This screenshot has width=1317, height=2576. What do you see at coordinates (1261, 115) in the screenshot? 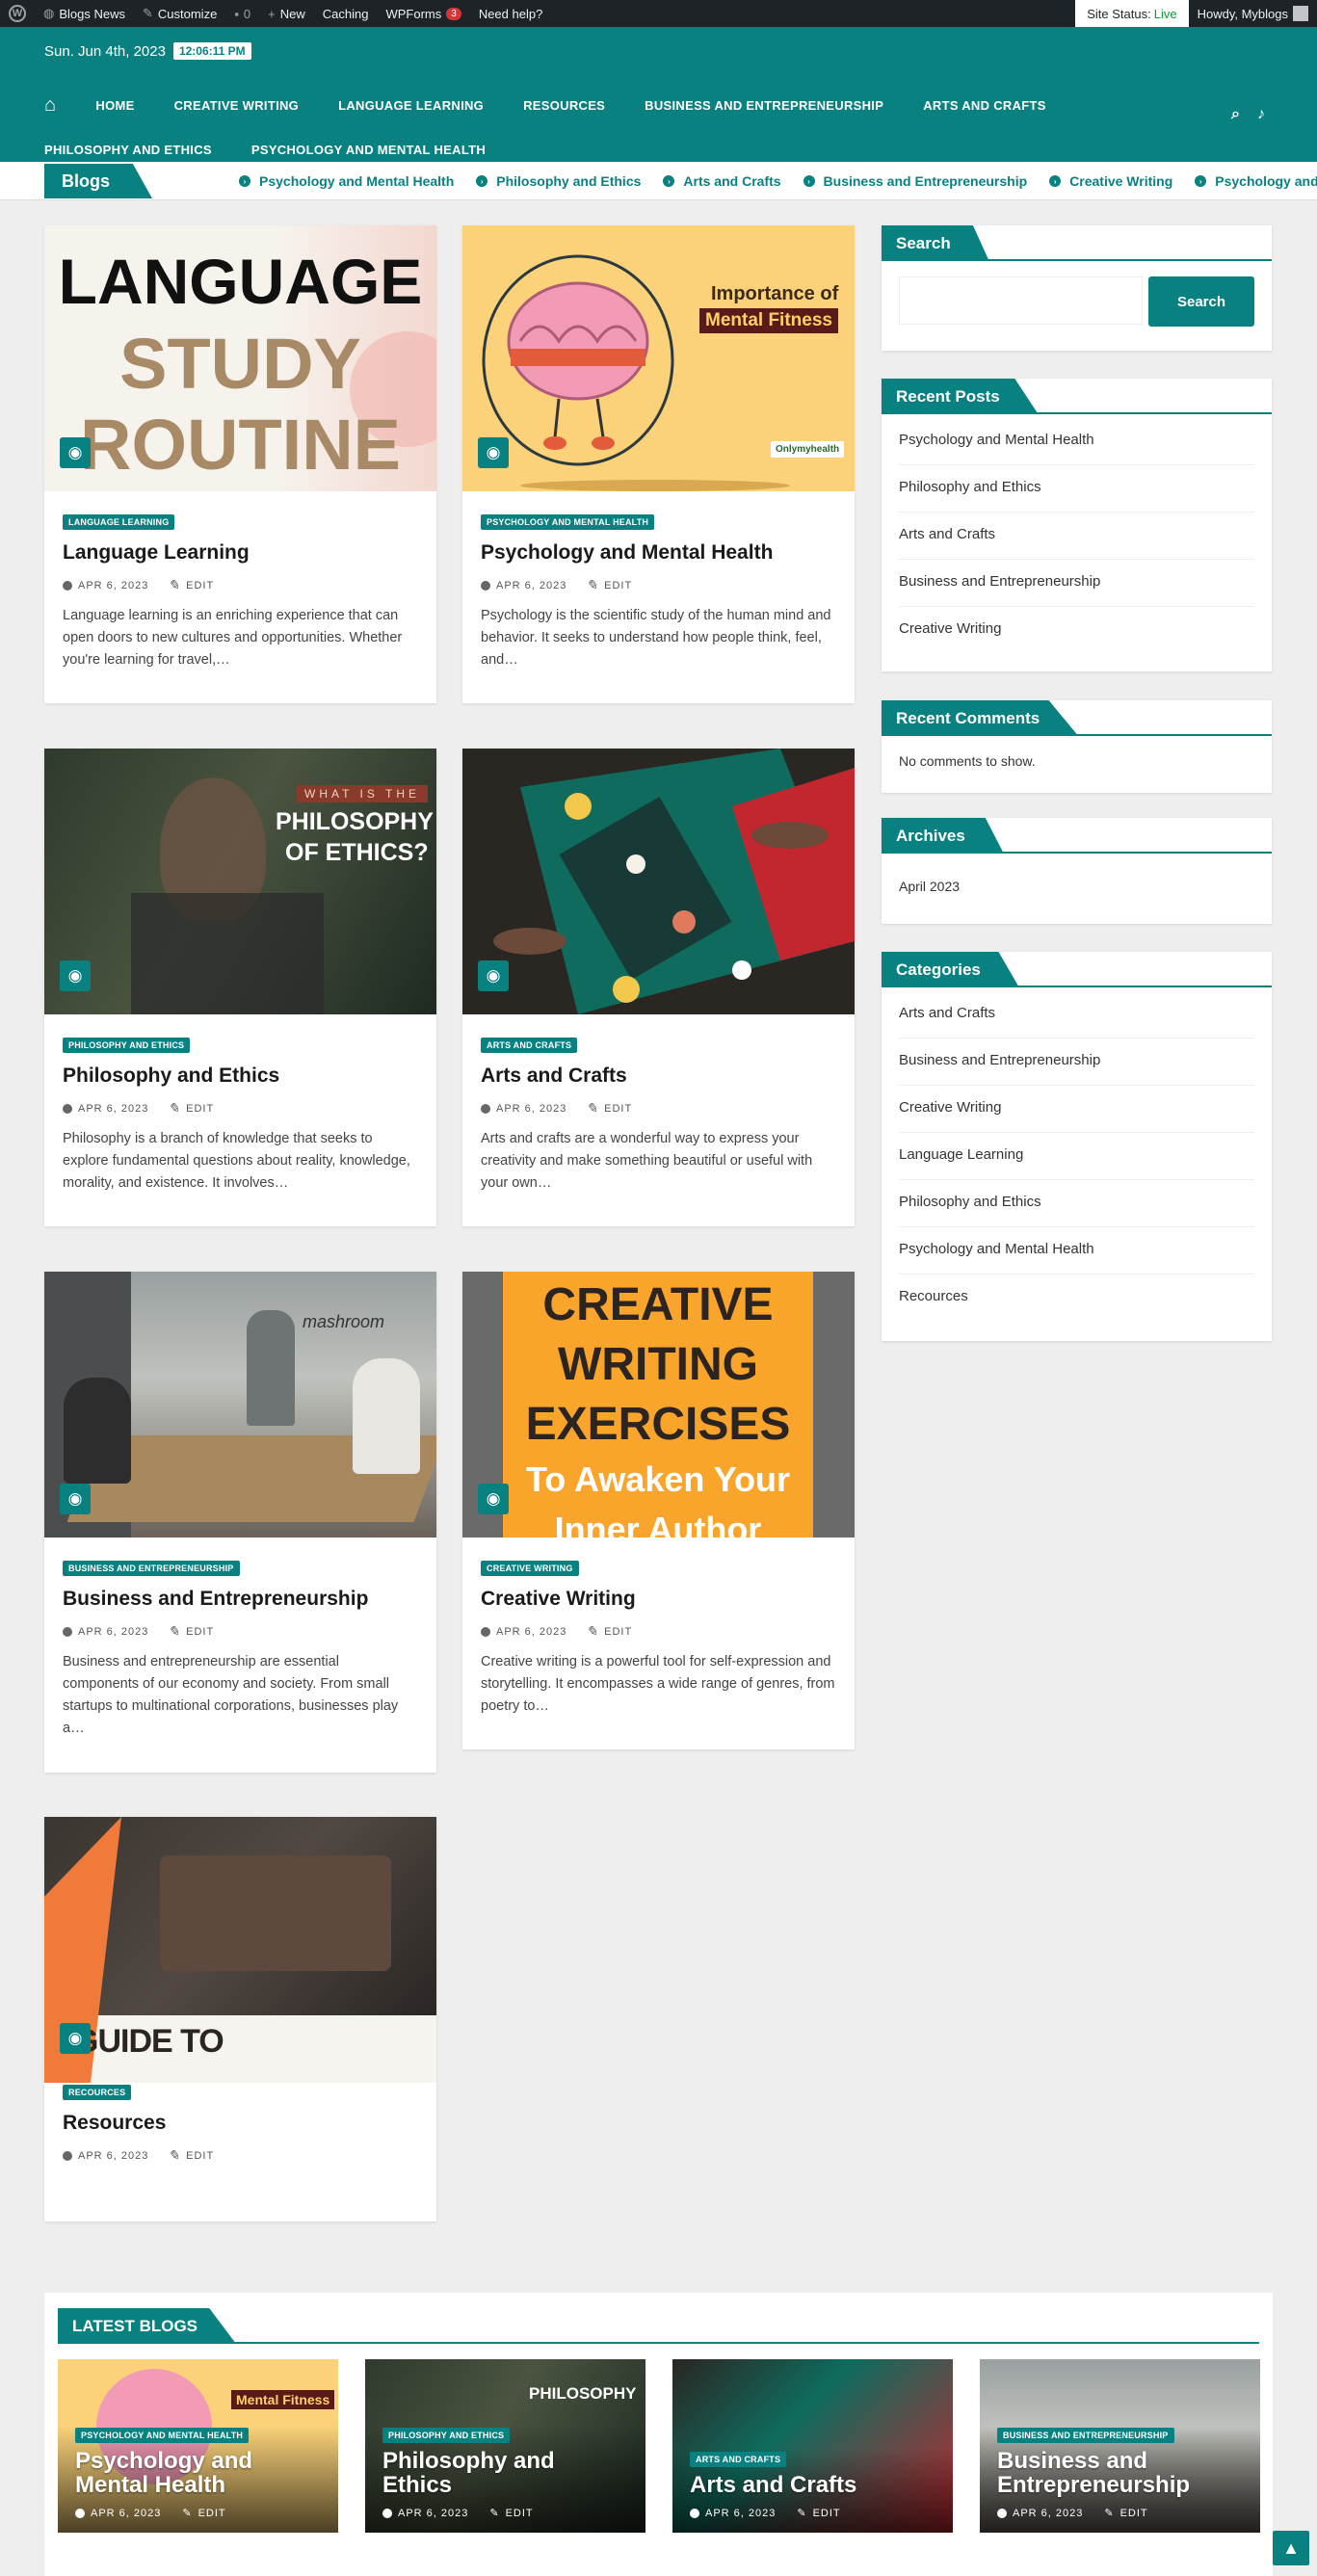
I see `bell-icon: ♪` at bounding box center [1261, 115].